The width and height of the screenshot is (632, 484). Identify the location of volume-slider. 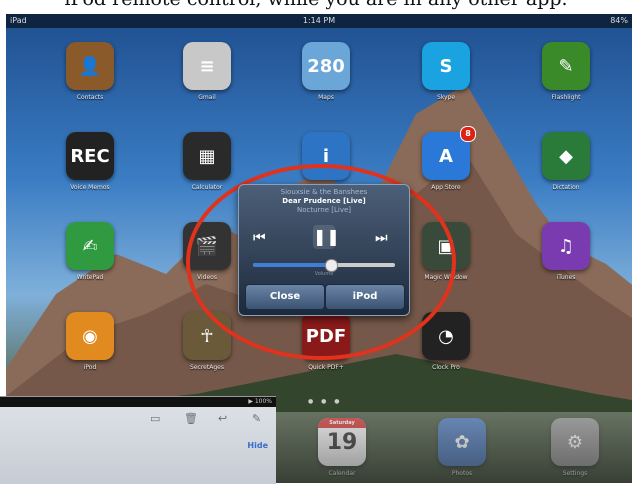
(324, 265).